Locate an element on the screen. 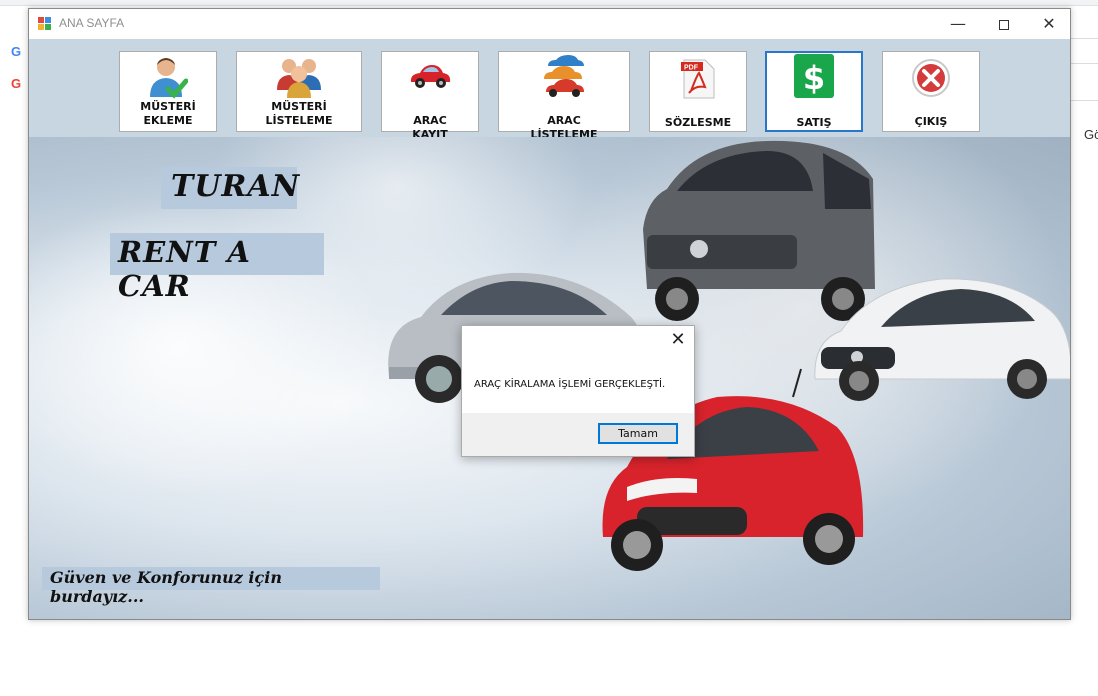  customer-add-button: MÜSTERİ EKLEME is located at coordinates (168, 91).